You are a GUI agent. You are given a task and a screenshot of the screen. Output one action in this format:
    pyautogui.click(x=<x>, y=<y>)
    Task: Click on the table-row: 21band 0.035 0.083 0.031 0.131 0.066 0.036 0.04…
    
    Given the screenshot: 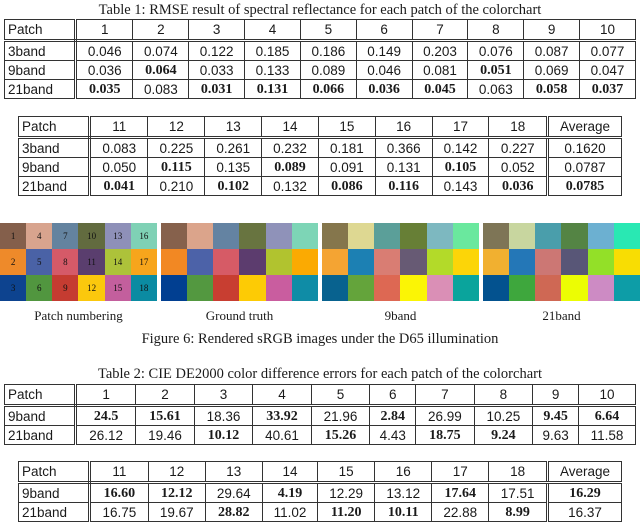 What is the action you would take?
    pyautogui.click(x=320, y=89)
    